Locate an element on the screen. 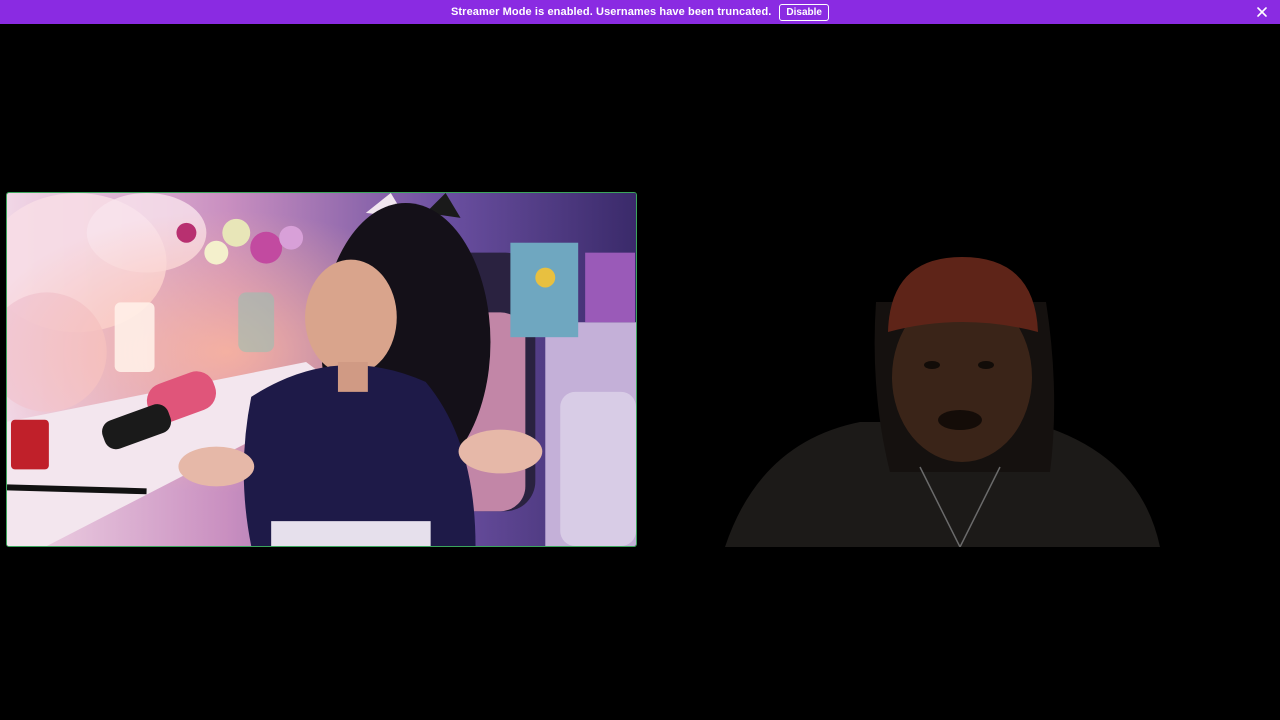  close-icon is located at coordinates (1262, 12).